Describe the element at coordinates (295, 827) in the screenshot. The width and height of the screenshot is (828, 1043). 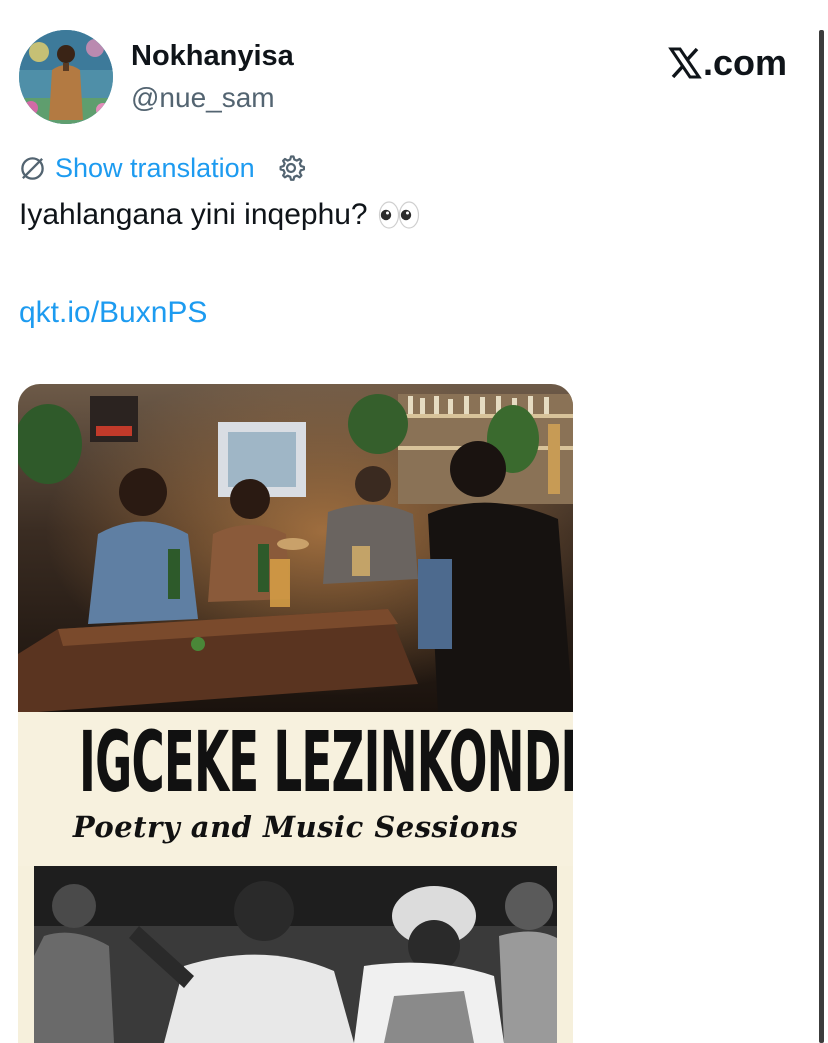
I see `poster-subtitle: Poetry and Music Sessions` at that location.